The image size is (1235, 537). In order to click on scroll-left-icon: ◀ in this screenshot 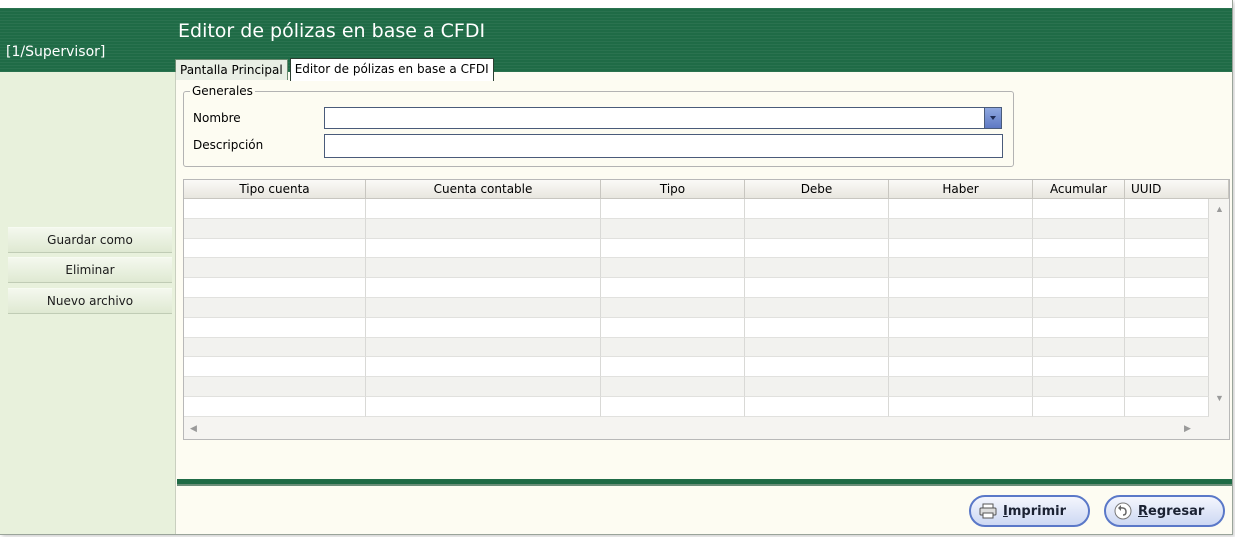, I will do `click(193, 428)`.